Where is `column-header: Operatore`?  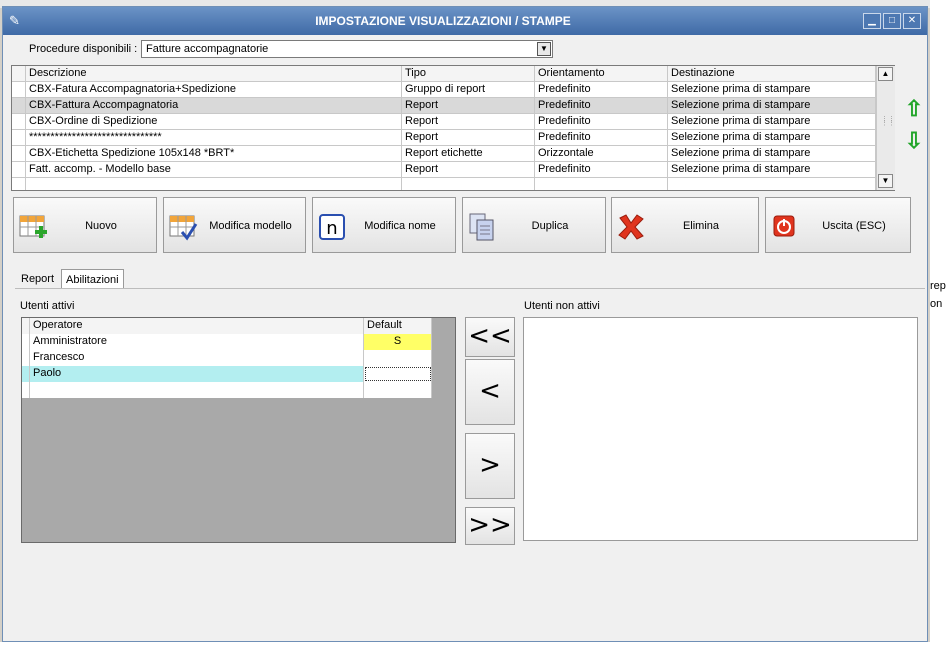
column-header: Operatore is located at coordinates (197, 326).